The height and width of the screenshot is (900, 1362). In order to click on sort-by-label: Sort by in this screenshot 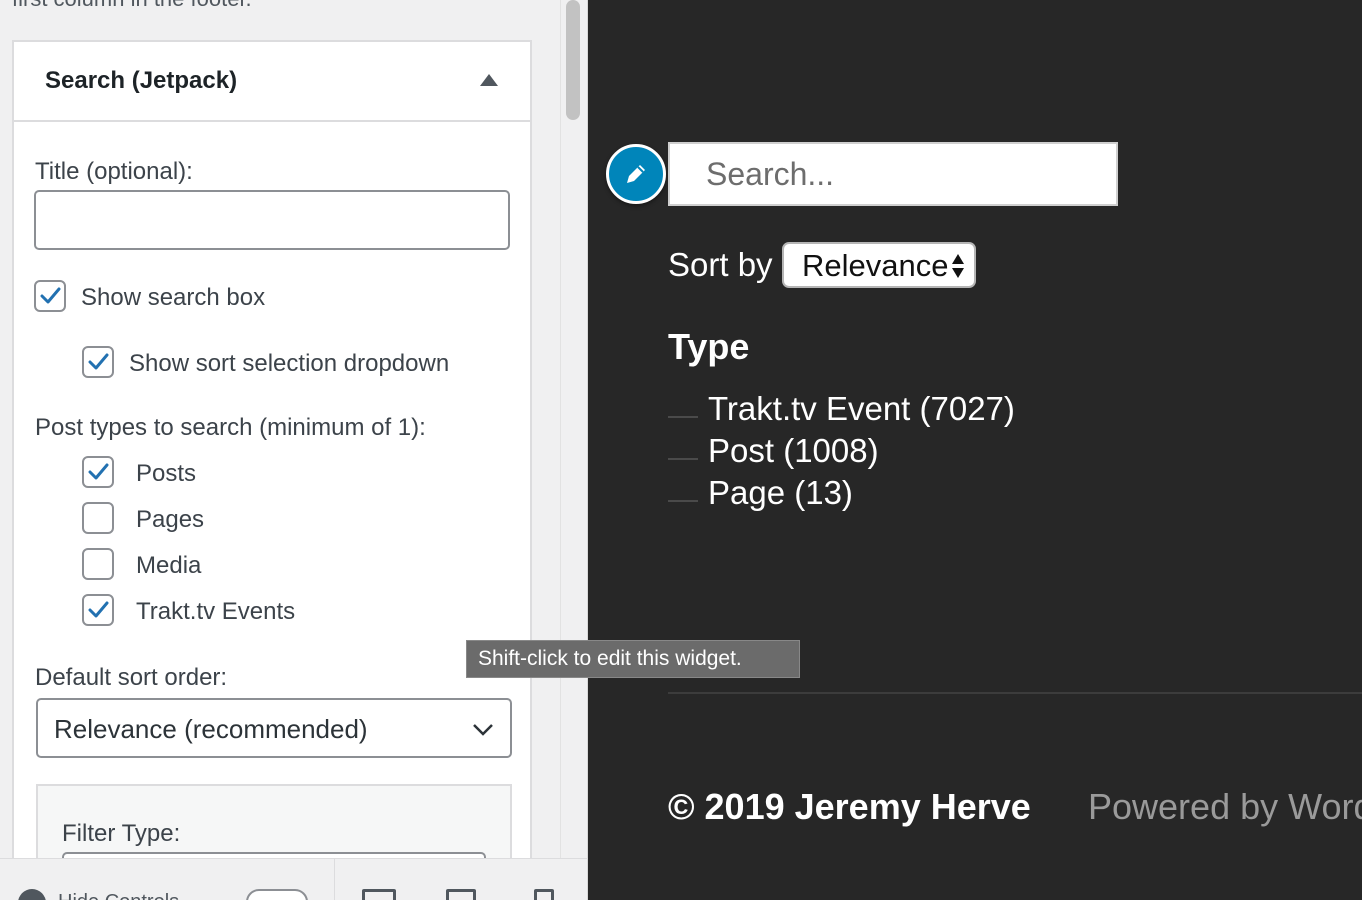, I will do `click(720, 264)`.